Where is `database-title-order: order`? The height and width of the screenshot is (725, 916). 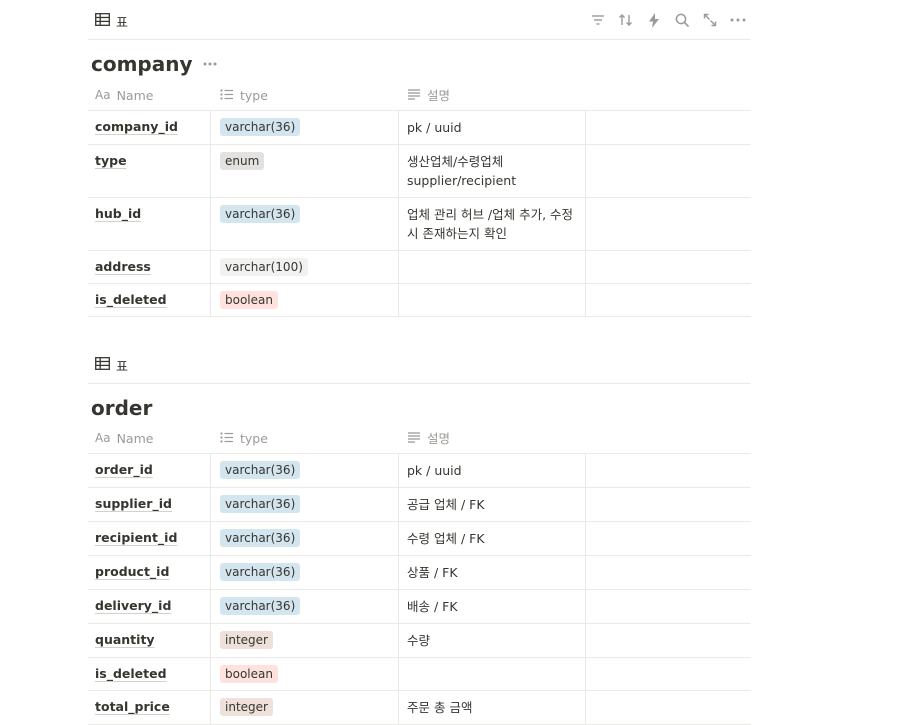 database-title-order: order is located at coordinates (121, 408).